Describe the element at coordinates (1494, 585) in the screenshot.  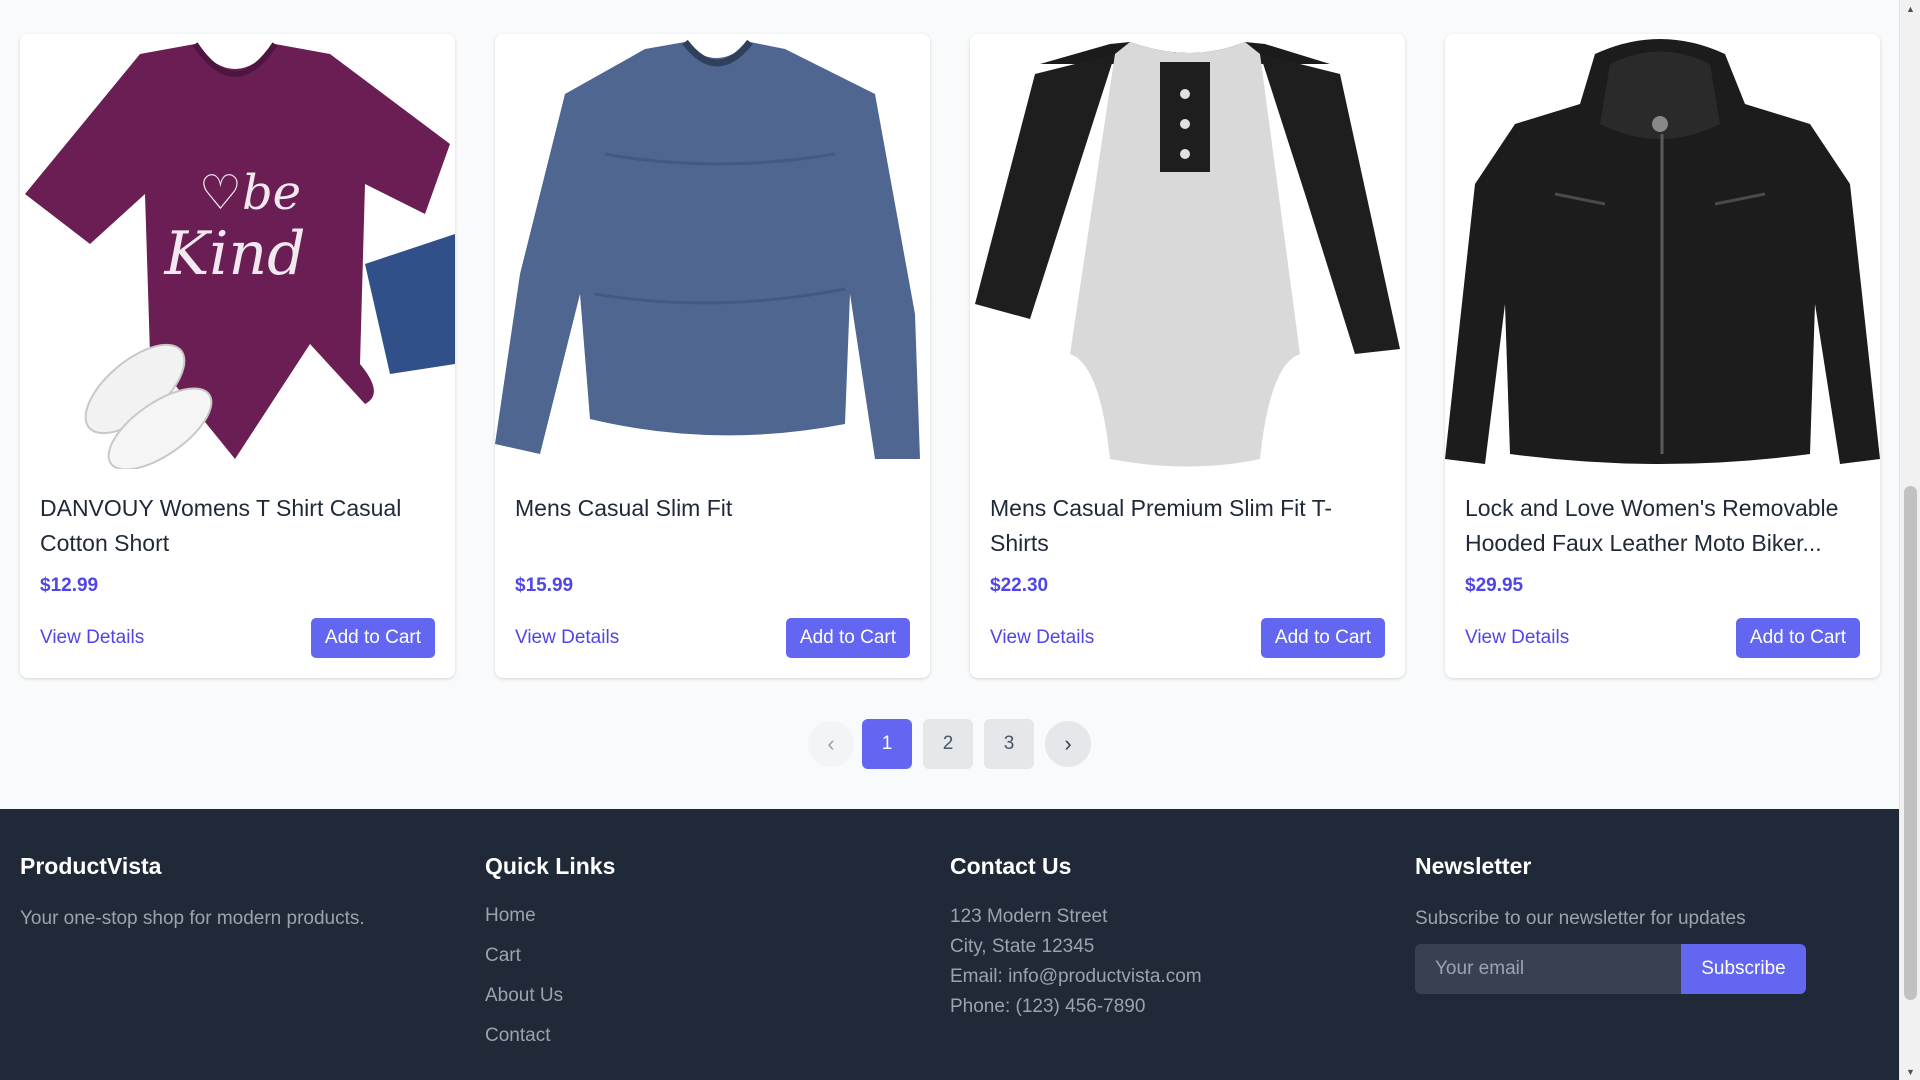
I see `product-price: $29.95` at that location.